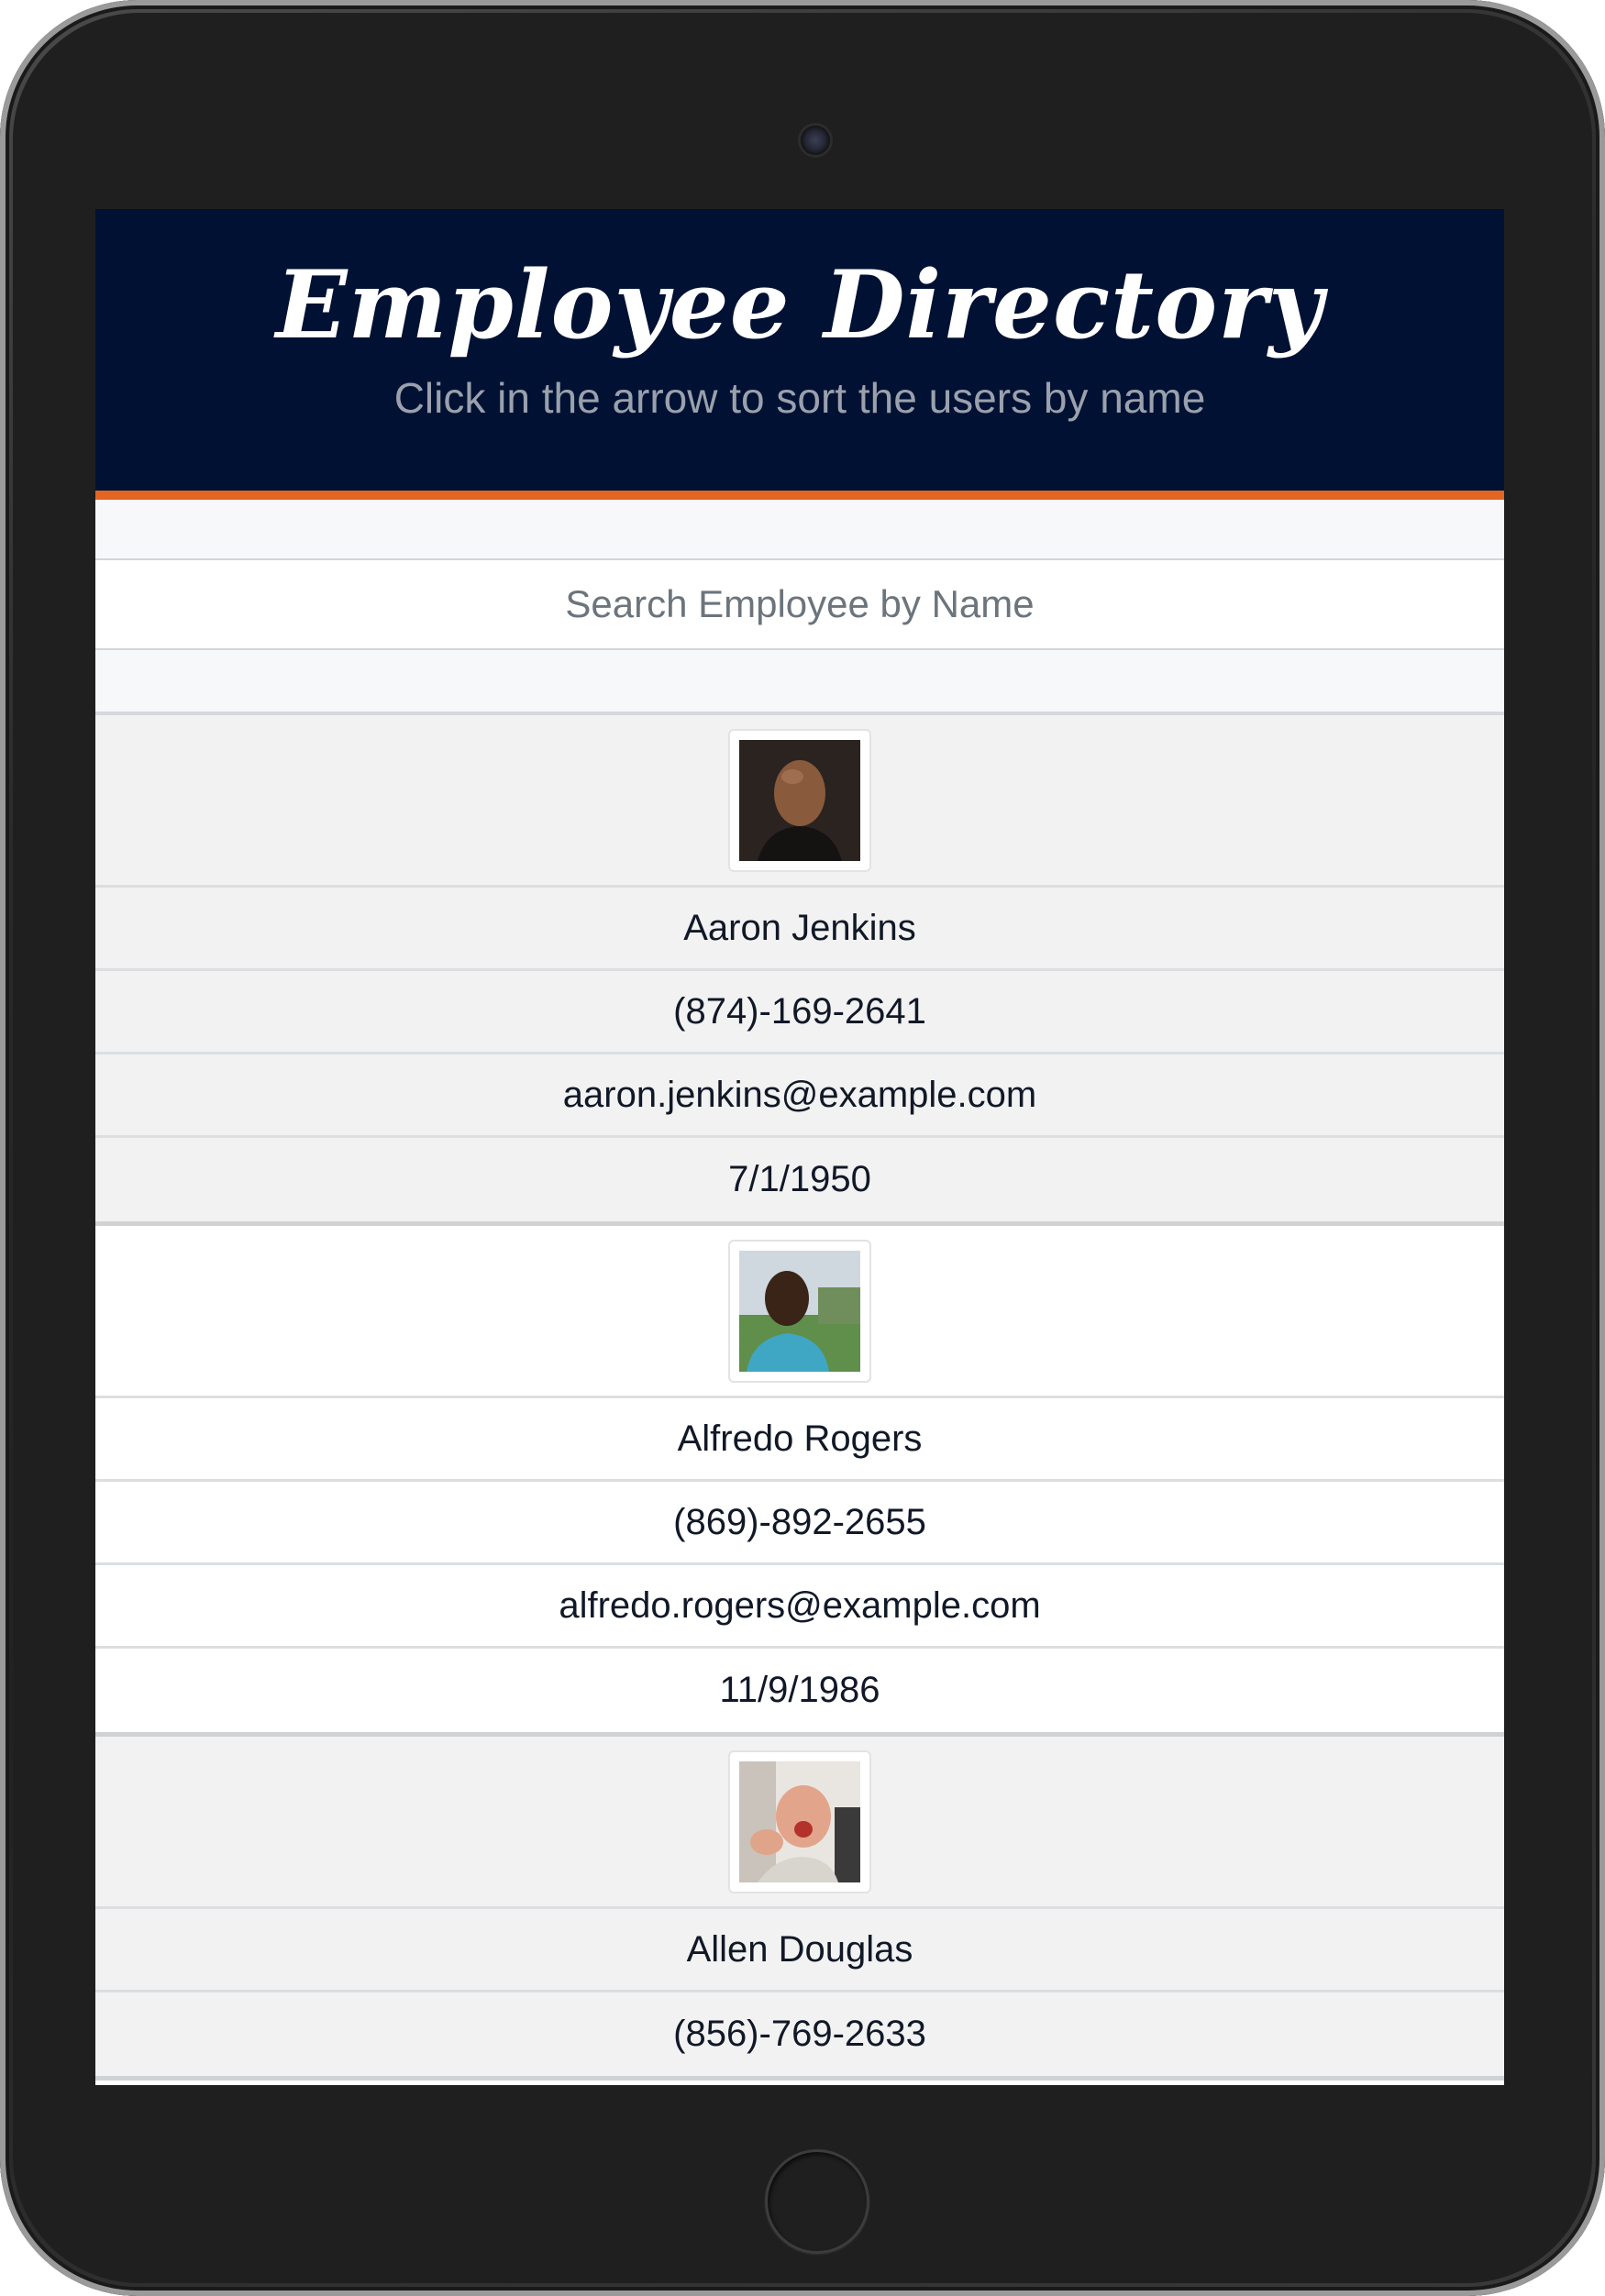 This screenshot has height=2296, width=1605. I want to click on home-button, so click(817, 2201).